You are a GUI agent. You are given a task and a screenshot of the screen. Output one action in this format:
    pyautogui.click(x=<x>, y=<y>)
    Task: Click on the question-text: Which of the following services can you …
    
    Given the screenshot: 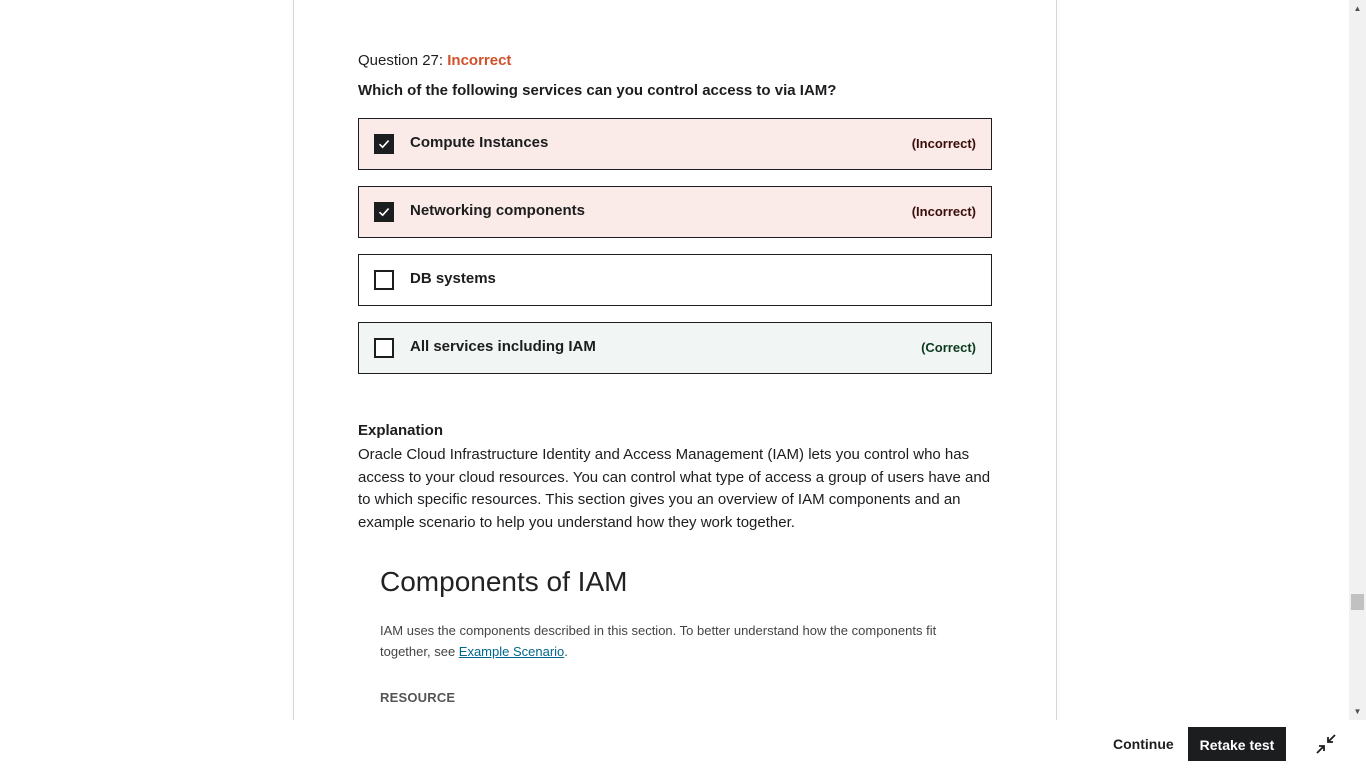 What is the action you would take?
    pyautogui.click(x=597, y=90)
    